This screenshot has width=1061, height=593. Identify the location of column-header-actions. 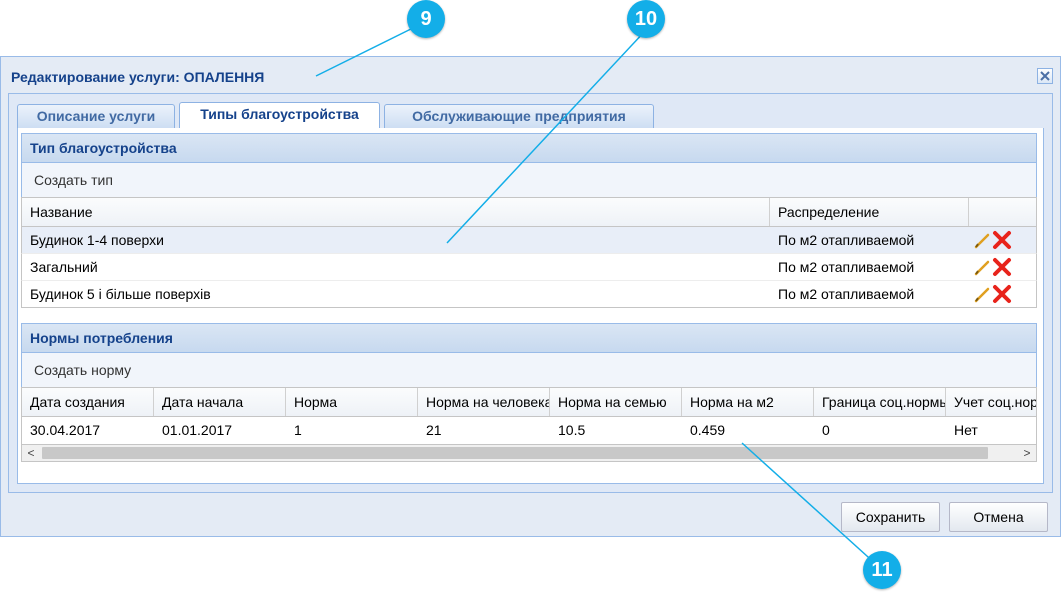
(1002, 212).